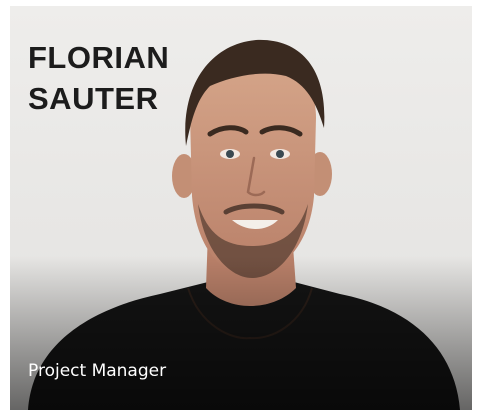  What do you see at coordinates (97, 371) in the screenshot?
I see `person-role: Project Manager` at bounding box center [97, 371].